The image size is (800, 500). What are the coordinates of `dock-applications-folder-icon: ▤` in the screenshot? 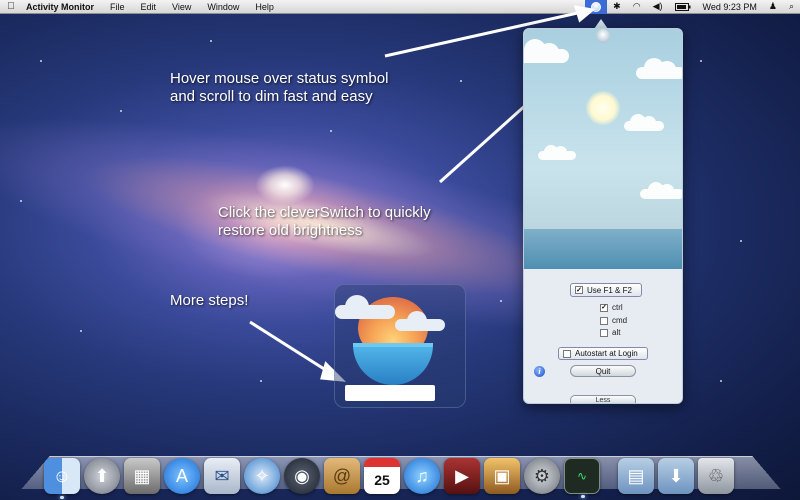 It's located at (636, 476).